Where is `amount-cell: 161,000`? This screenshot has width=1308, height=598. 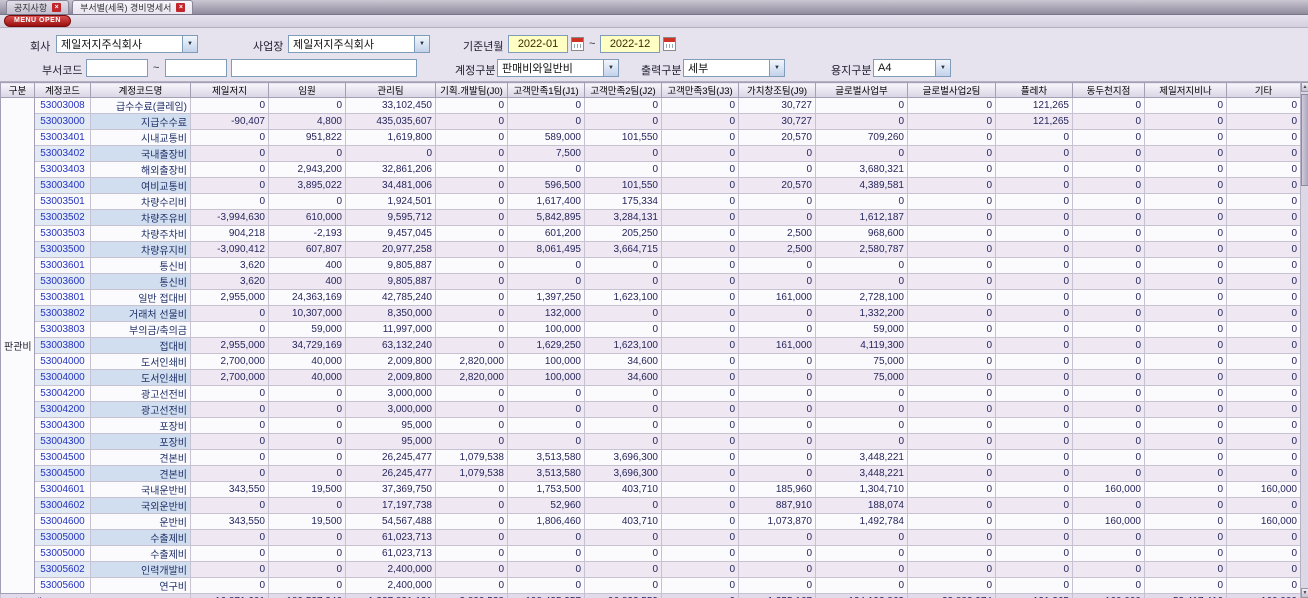 amount-cell: 161,000 is located at coordinates (777, 345).